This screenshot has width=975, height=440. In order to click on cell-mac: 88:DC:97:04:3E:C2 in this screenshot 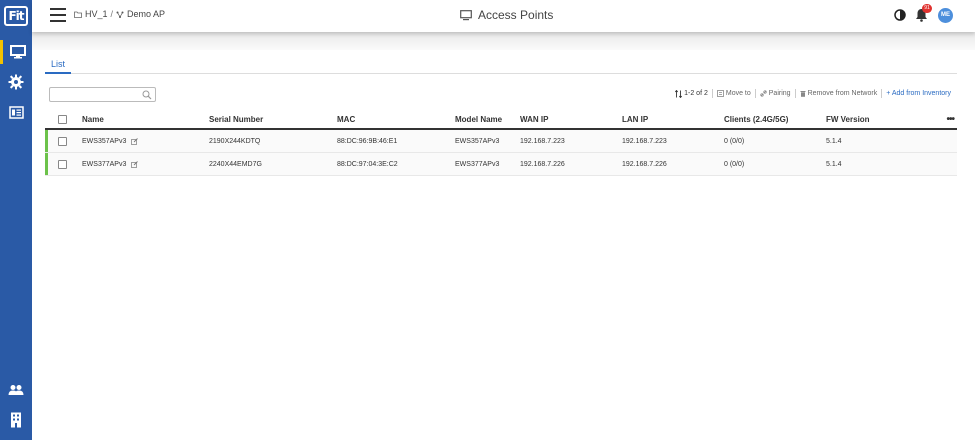, I will do `click(367, 164)`.